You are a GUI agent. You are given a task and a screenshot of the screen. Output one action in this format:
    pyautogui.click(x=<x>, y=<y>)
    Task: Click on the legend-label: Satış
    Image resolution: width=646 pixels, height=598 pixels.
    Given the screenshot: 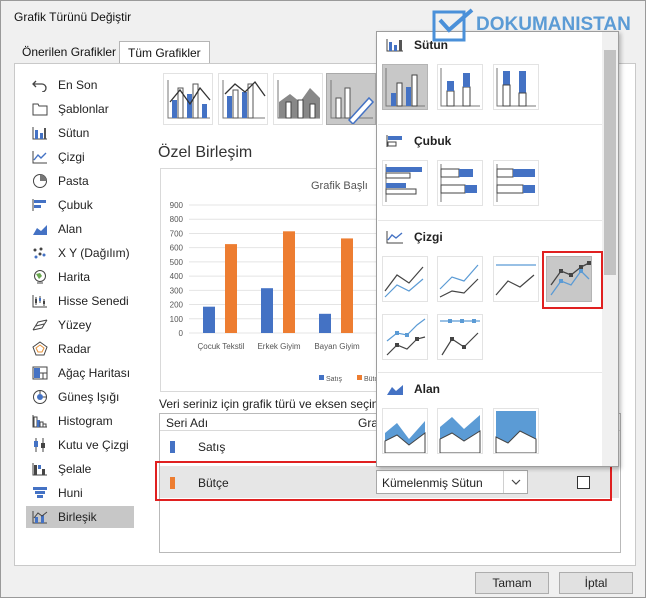 What is the action you would take?
    pyautogui.click(x=334, y=379)
    